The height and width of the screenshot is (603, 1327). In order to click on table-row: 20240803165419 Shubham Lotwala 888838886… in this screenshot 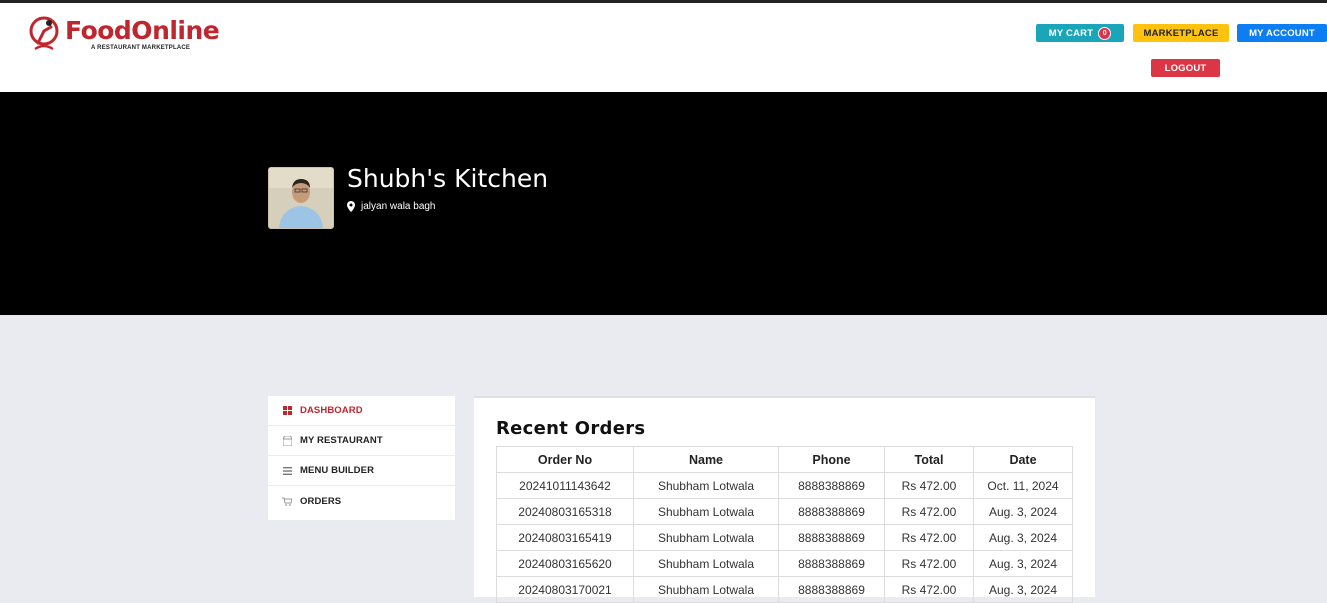, I will do `click(784, 537)`.